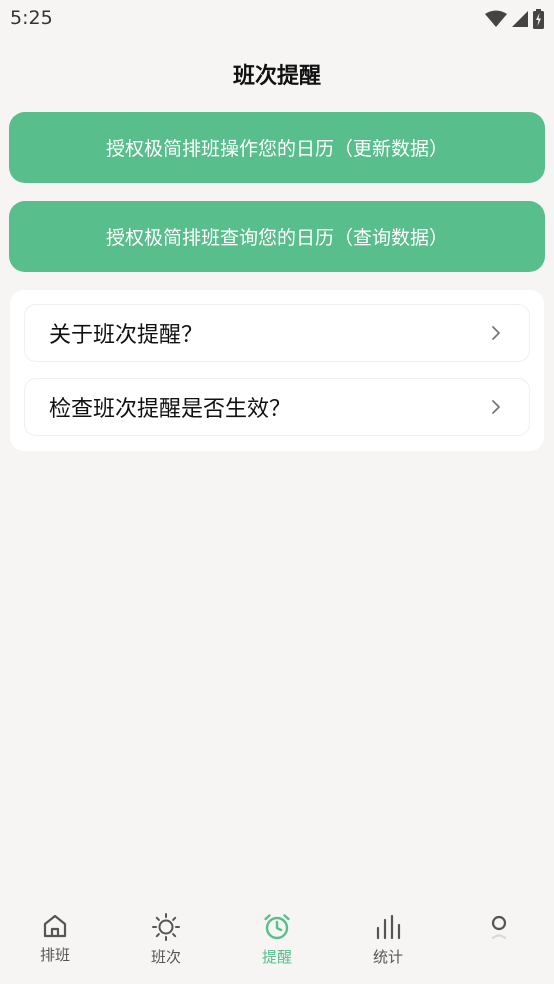 This screenshot has width=554, height=984. Describe the element at coordinates (499, 942) in the screenshot. I see `tab-profile` at that location.